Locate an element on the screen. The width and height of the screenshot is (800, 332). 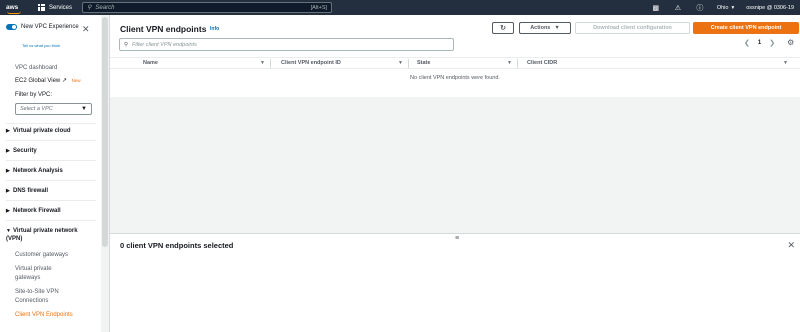
help-icon: ⓘ is located at coordinates (700, 7).